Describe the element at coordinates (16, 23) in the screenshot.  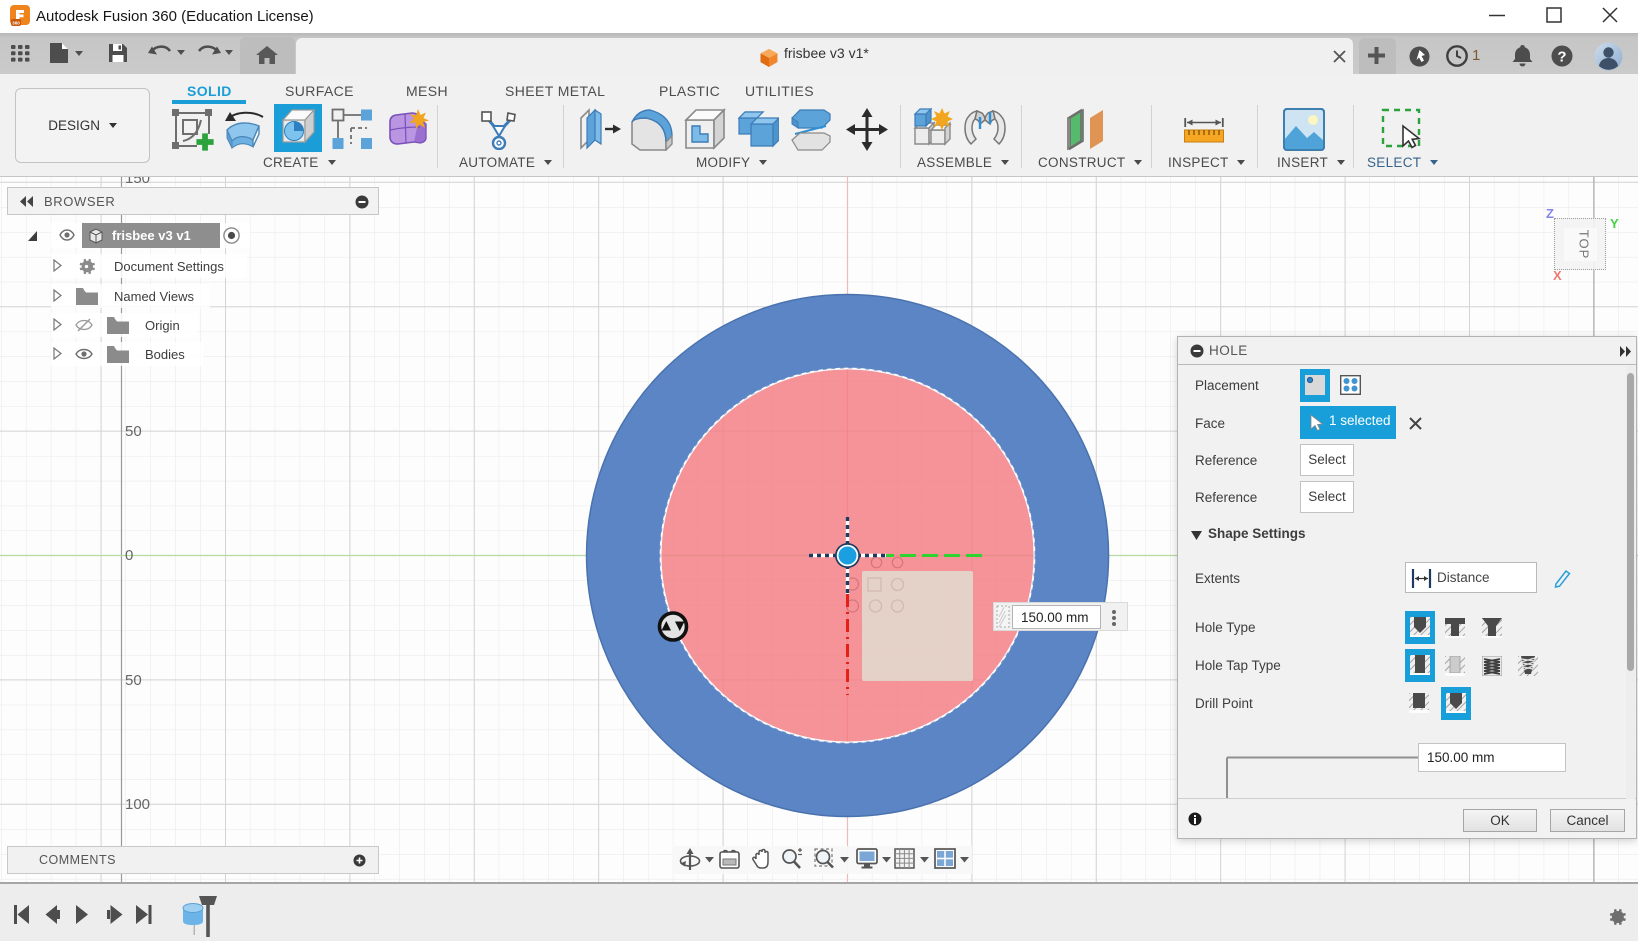
I see `svg-text: 360` at that location.